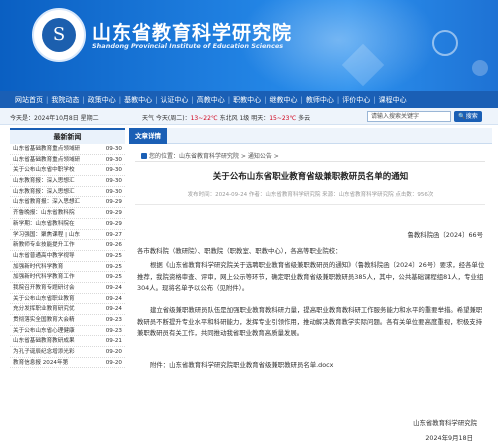 The image size is (498, 446). I want to click on logo-glyph: S, so click(59, 34).